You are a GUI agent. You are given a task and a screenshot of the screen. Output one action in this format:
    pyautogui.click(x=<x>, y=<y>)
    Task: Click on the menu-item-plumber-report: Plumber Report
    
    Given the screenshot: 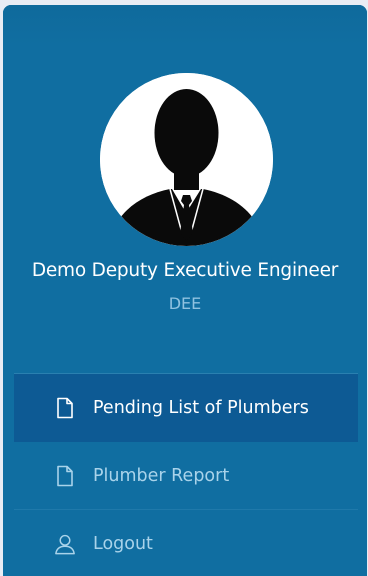 What is the action you would take?
    pyautogui.click(x=186, y=476)
    